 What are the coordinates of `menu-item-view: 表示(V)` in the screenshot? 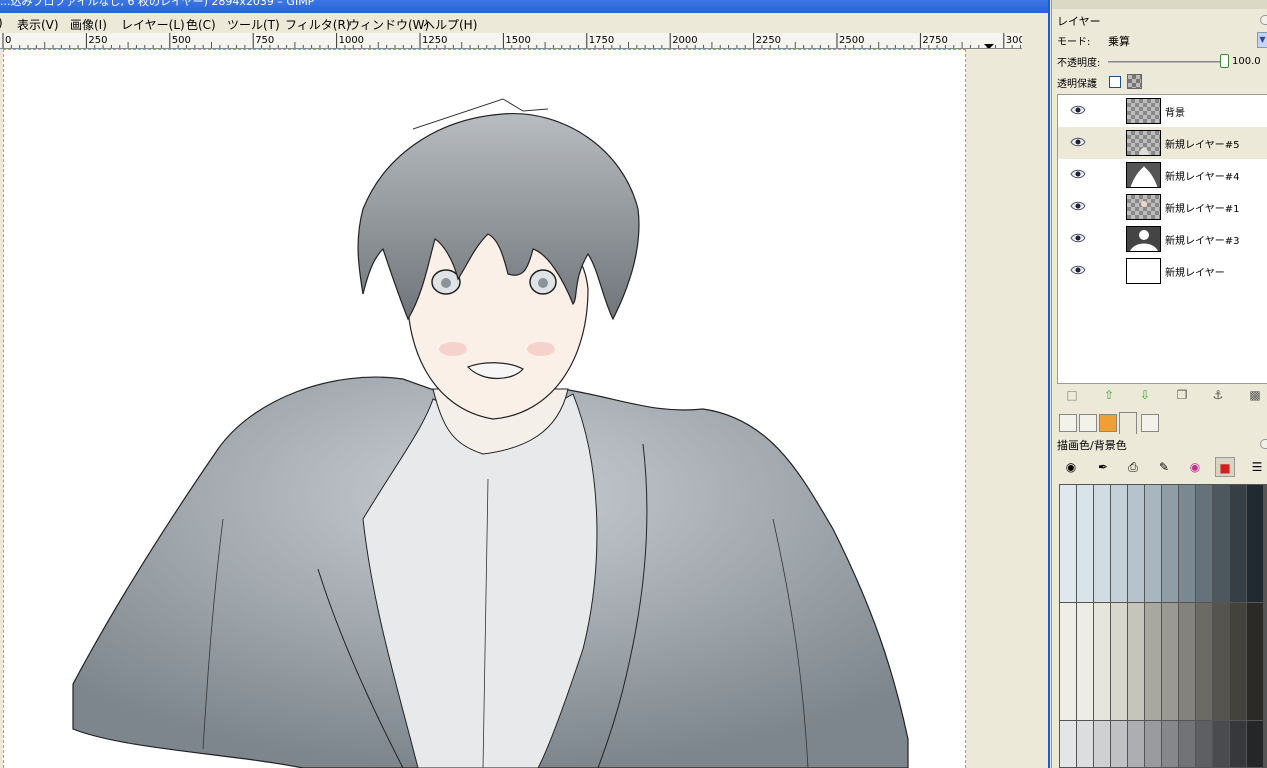 It's located at (38, 24).